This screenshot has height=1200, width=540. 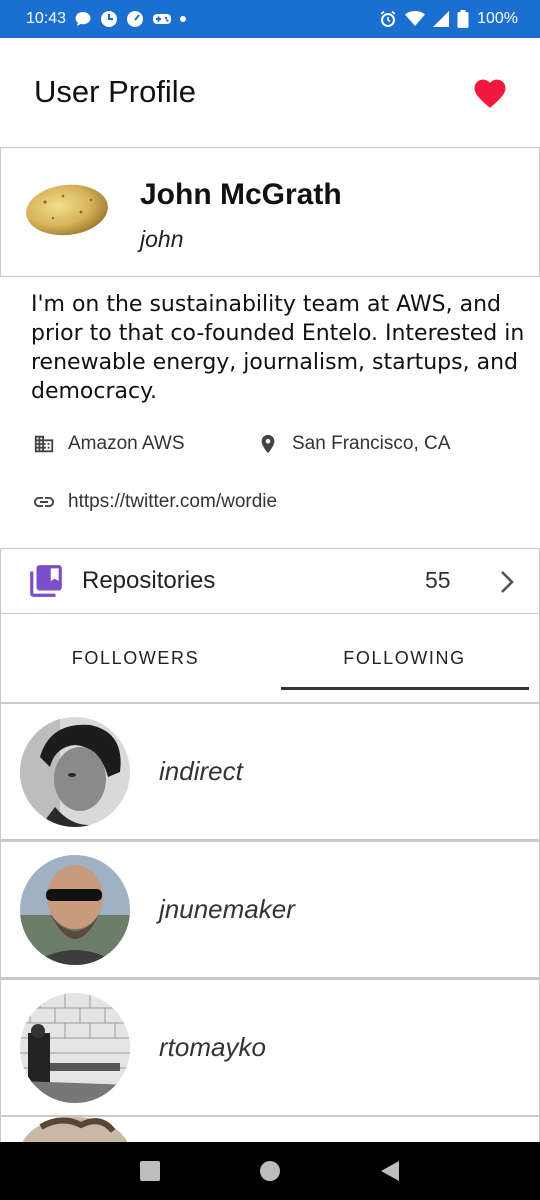 What do you see at coordinates (135, 19) in the screenshot?
I see `speed-icon` at bounding box center [135, 19].